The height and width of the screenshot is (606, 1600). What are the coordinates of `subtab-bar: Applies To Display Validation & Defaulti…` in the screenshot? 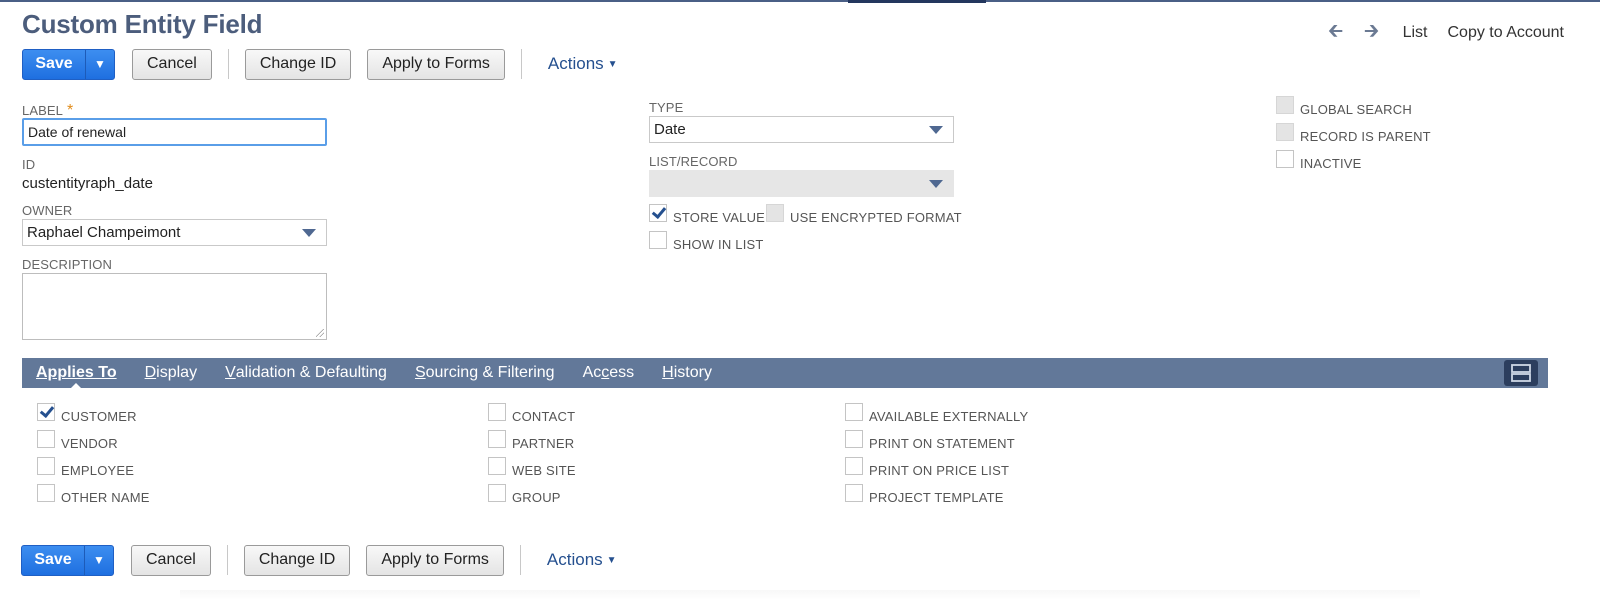 It's located at (785, 373).